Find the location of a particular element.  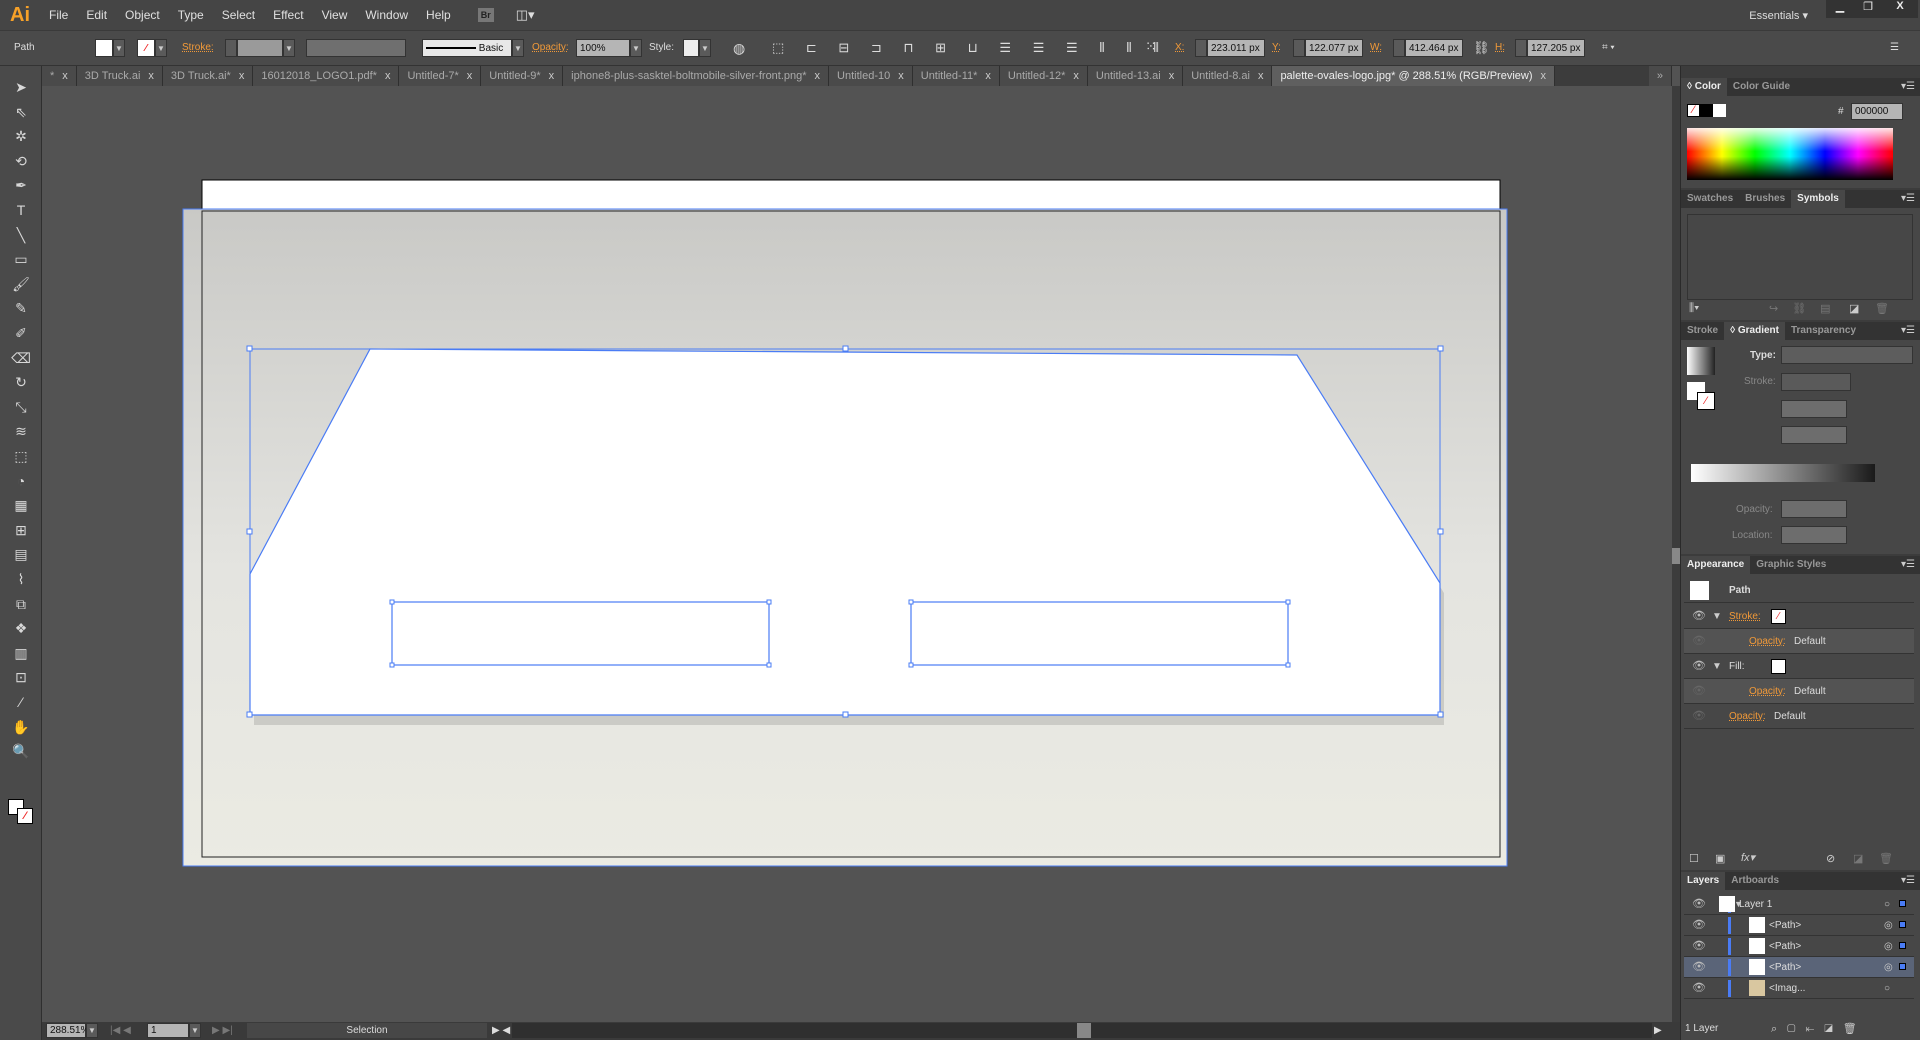

tab-symbols: Symbols is located at coordinates (1818, 199).